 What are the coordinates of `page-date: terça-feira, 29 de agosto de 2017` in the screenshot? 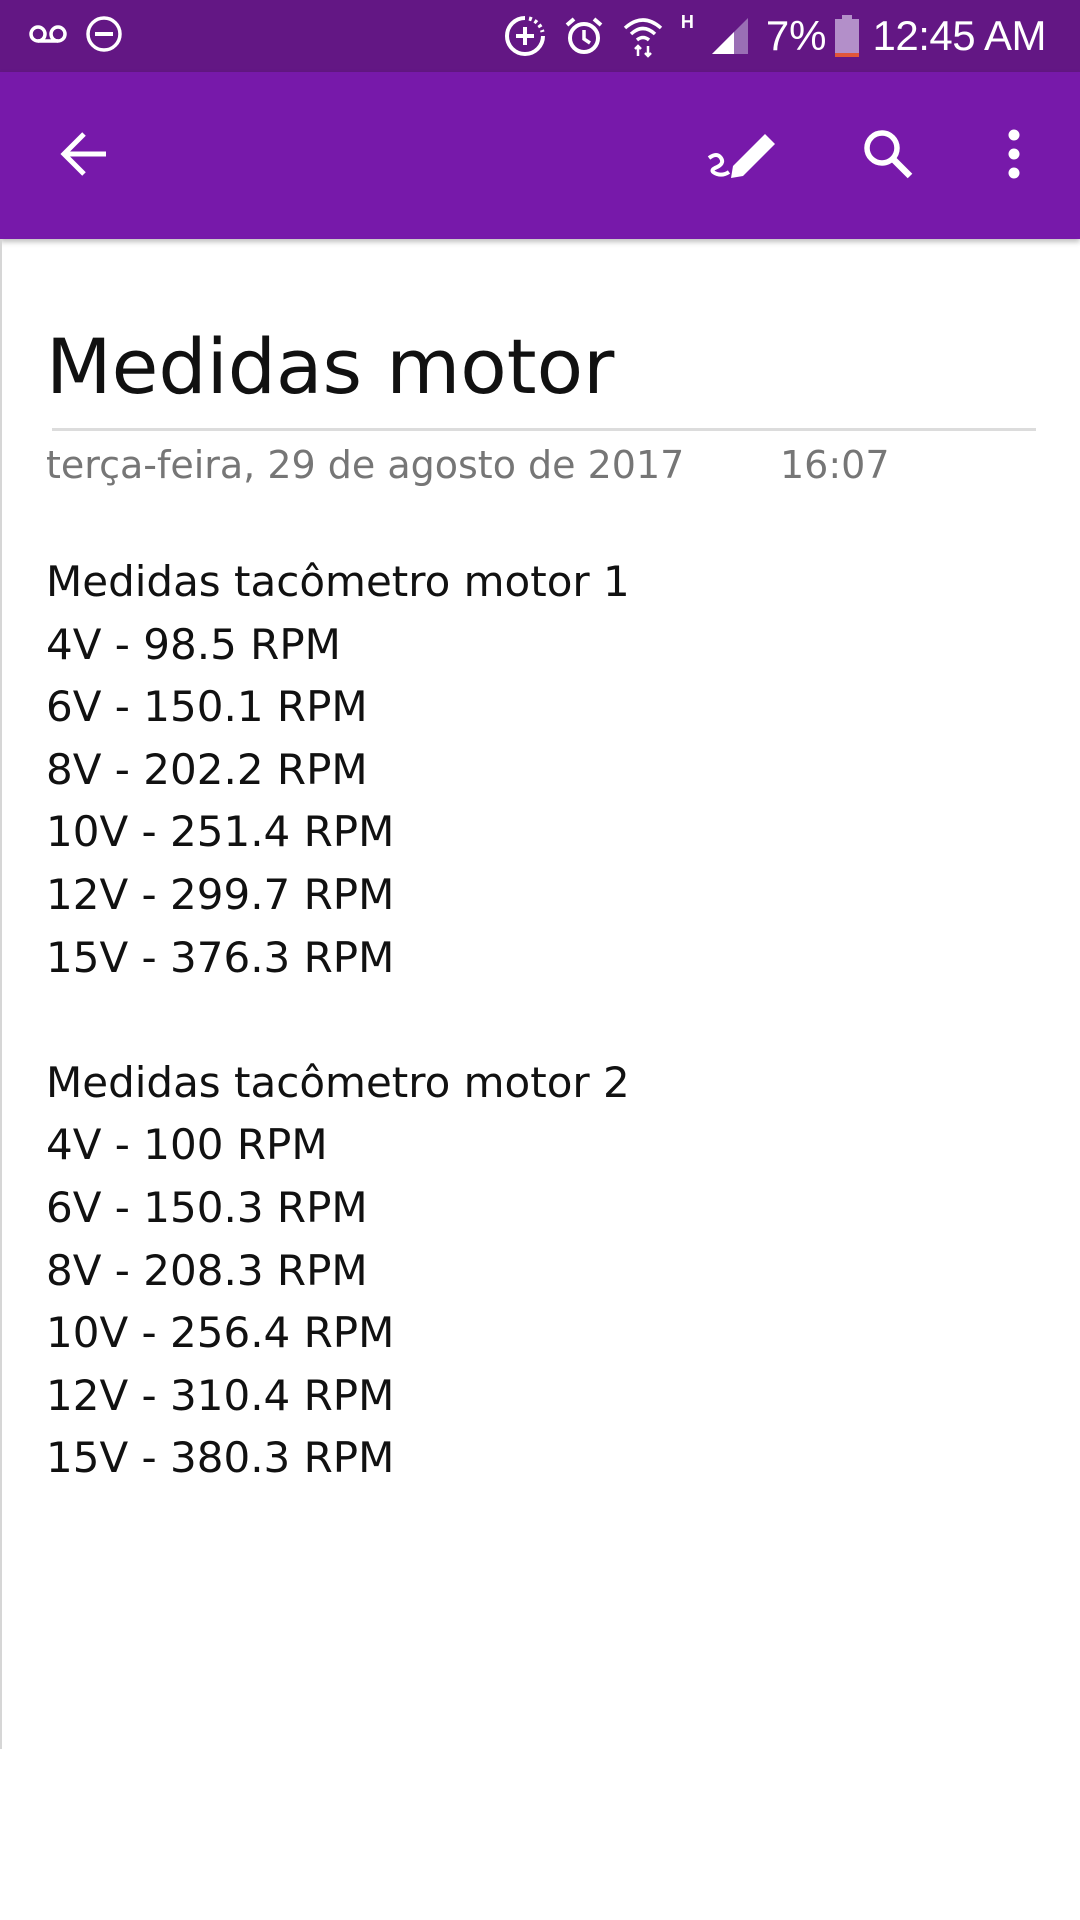 It's located at (365, 465).